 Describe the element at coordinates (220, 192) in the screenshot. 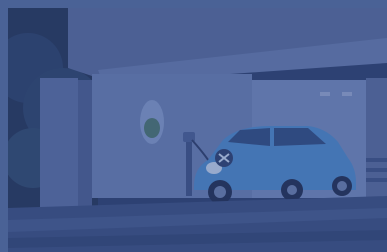

I see `front-hubcap` at that location.